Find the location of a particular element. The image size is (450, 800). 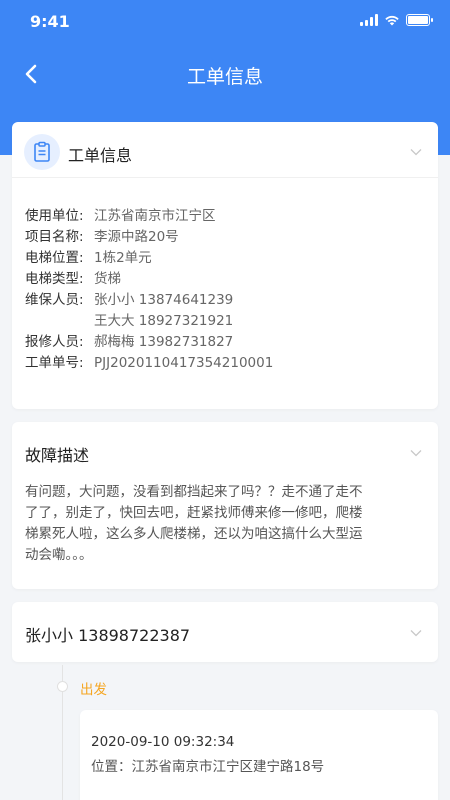

event-time: 2020-09-10 09:32:34 is located at coordinates (163, 742).